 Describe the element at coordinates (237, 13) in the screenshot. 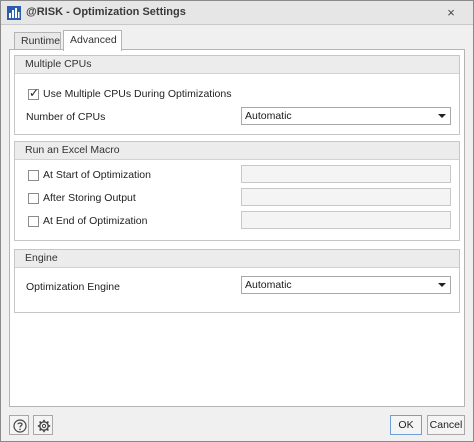

I see `title-bar: @RISK - Optimization Settings ×` at that location.